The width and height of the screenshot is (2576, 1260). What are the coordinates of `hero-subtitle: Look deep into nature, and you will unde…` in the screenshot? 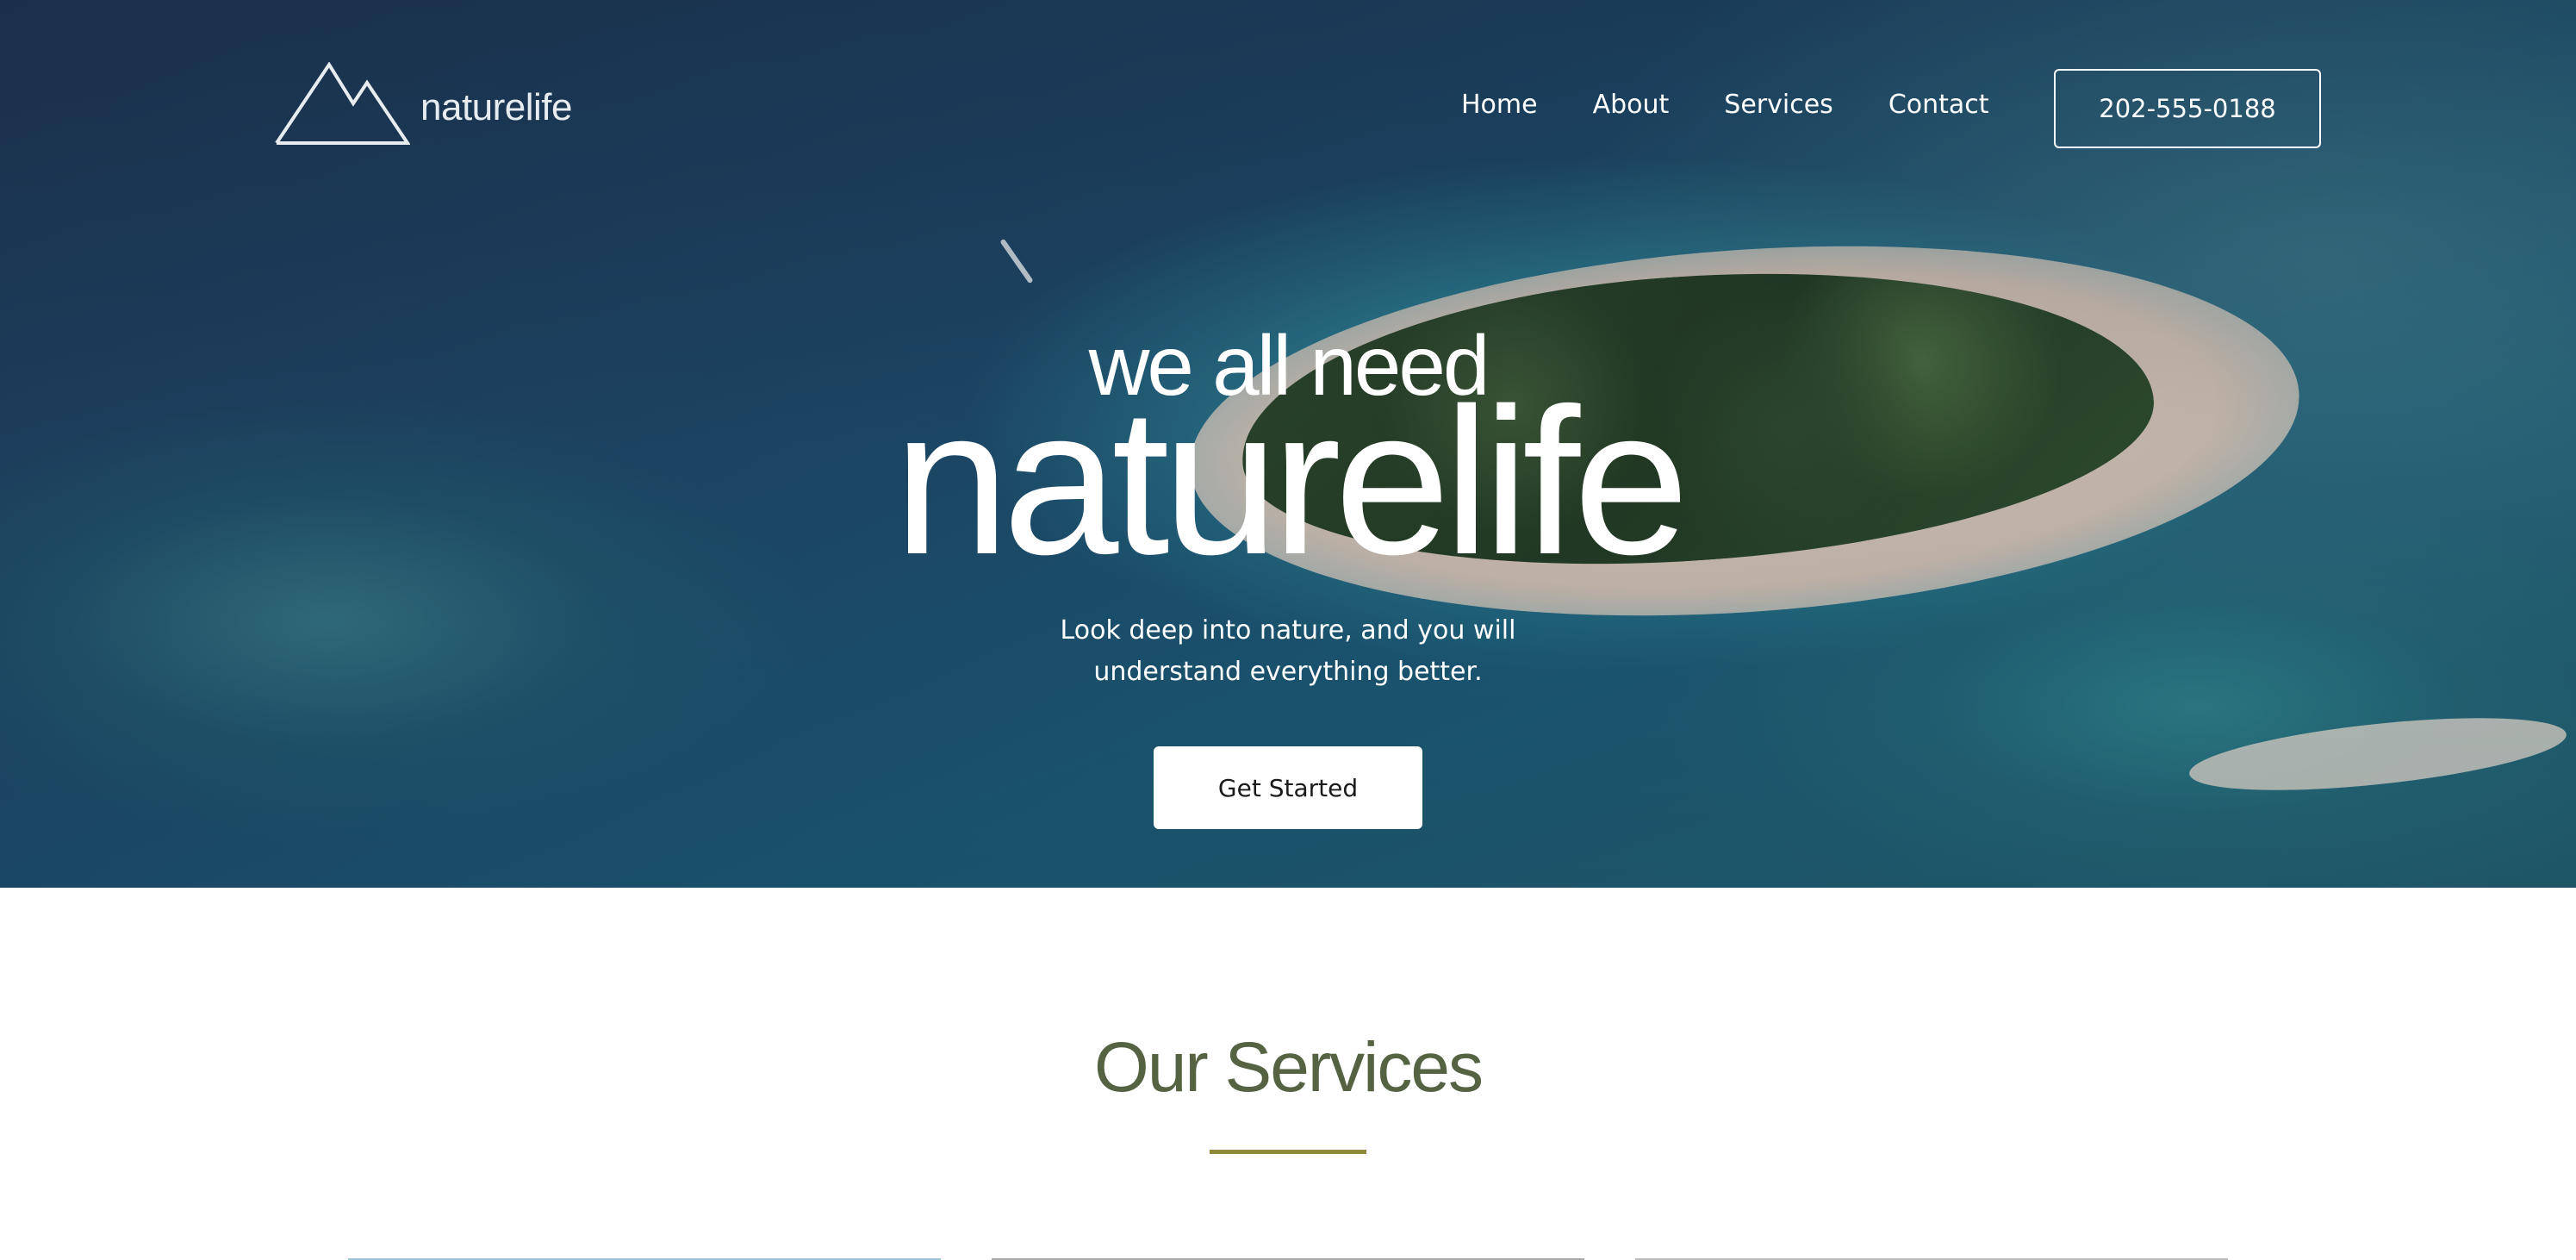 It's located at (1288, 652).